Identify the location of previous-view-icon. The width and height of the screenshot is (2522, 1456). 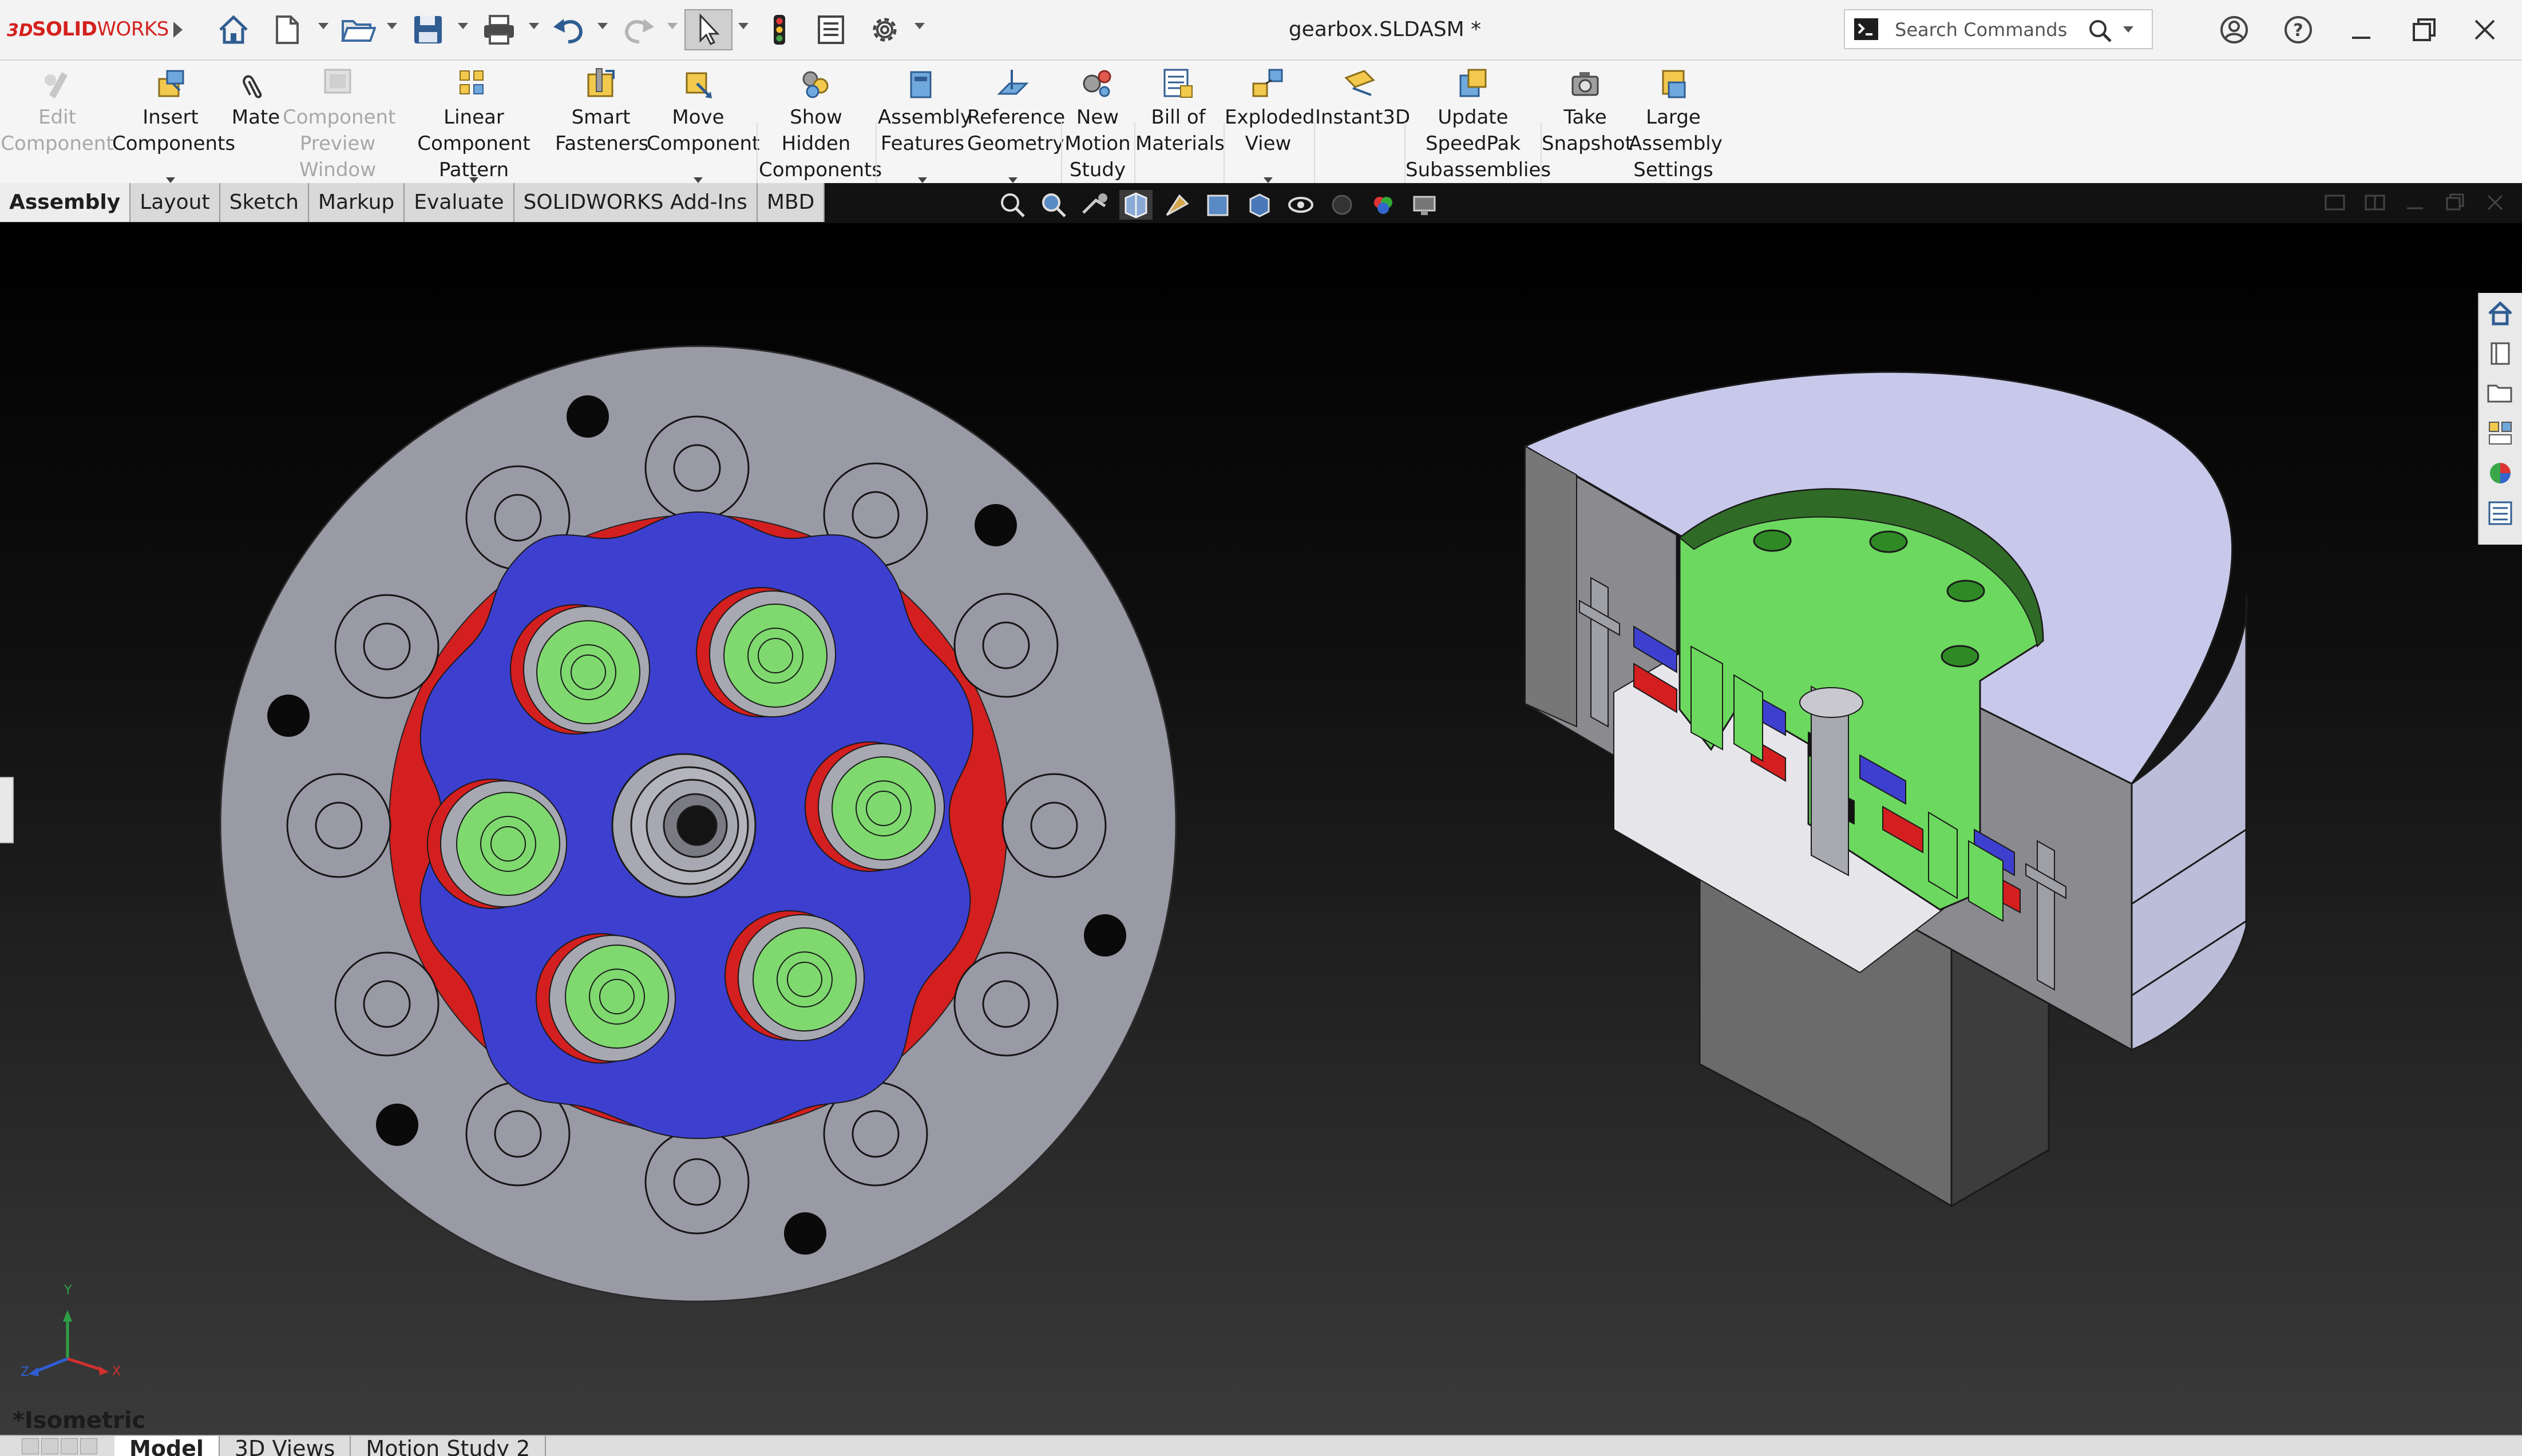
(1094, 205).